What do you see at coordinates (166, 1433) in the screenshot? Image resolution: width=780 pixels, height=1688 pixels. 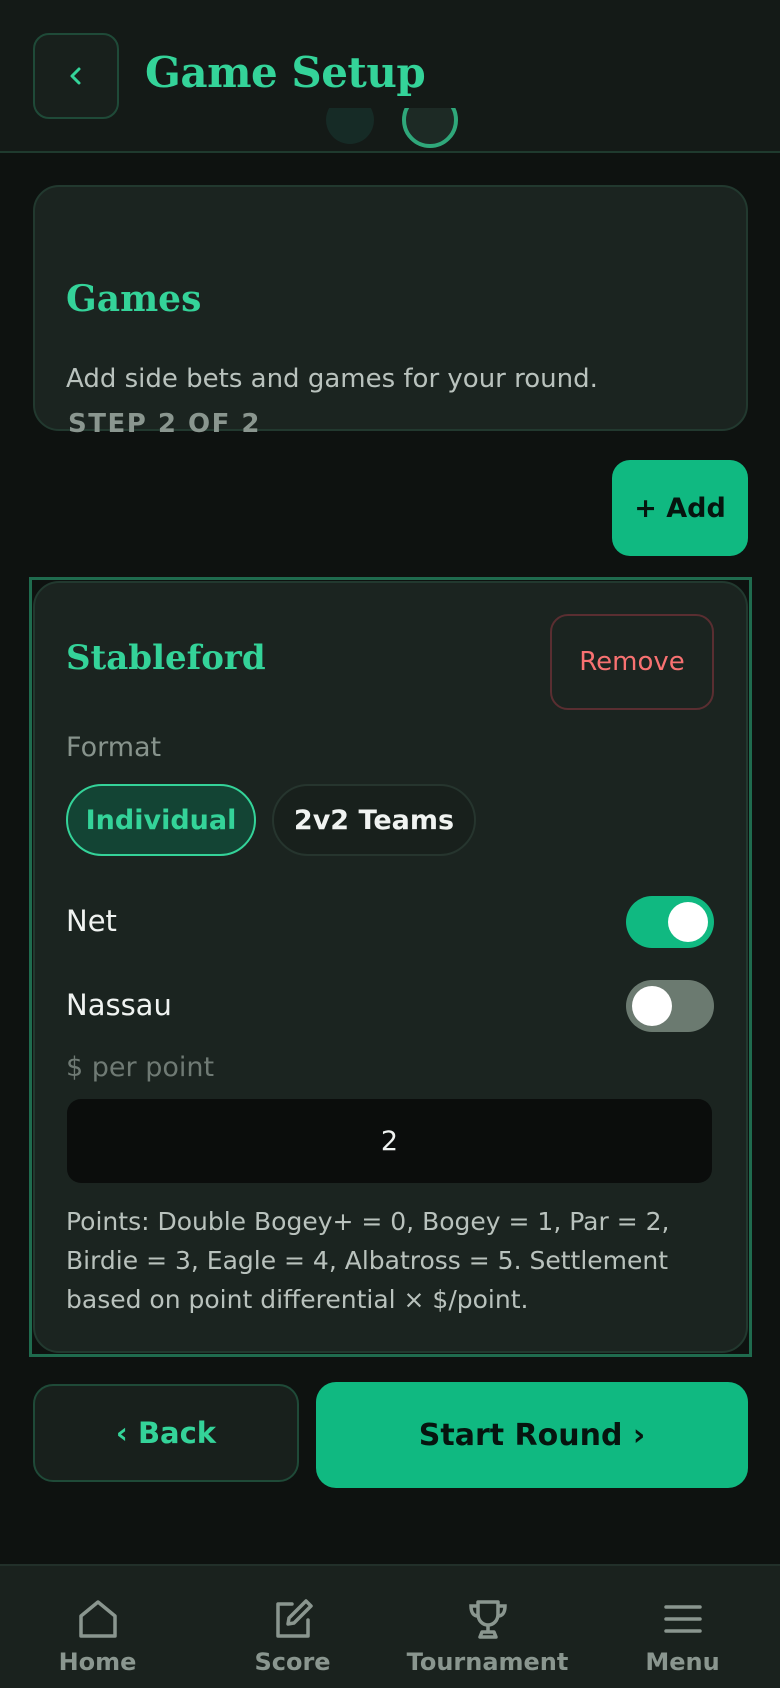 I see `back-button: ‹ Back` at bounding box center [166, 1433].